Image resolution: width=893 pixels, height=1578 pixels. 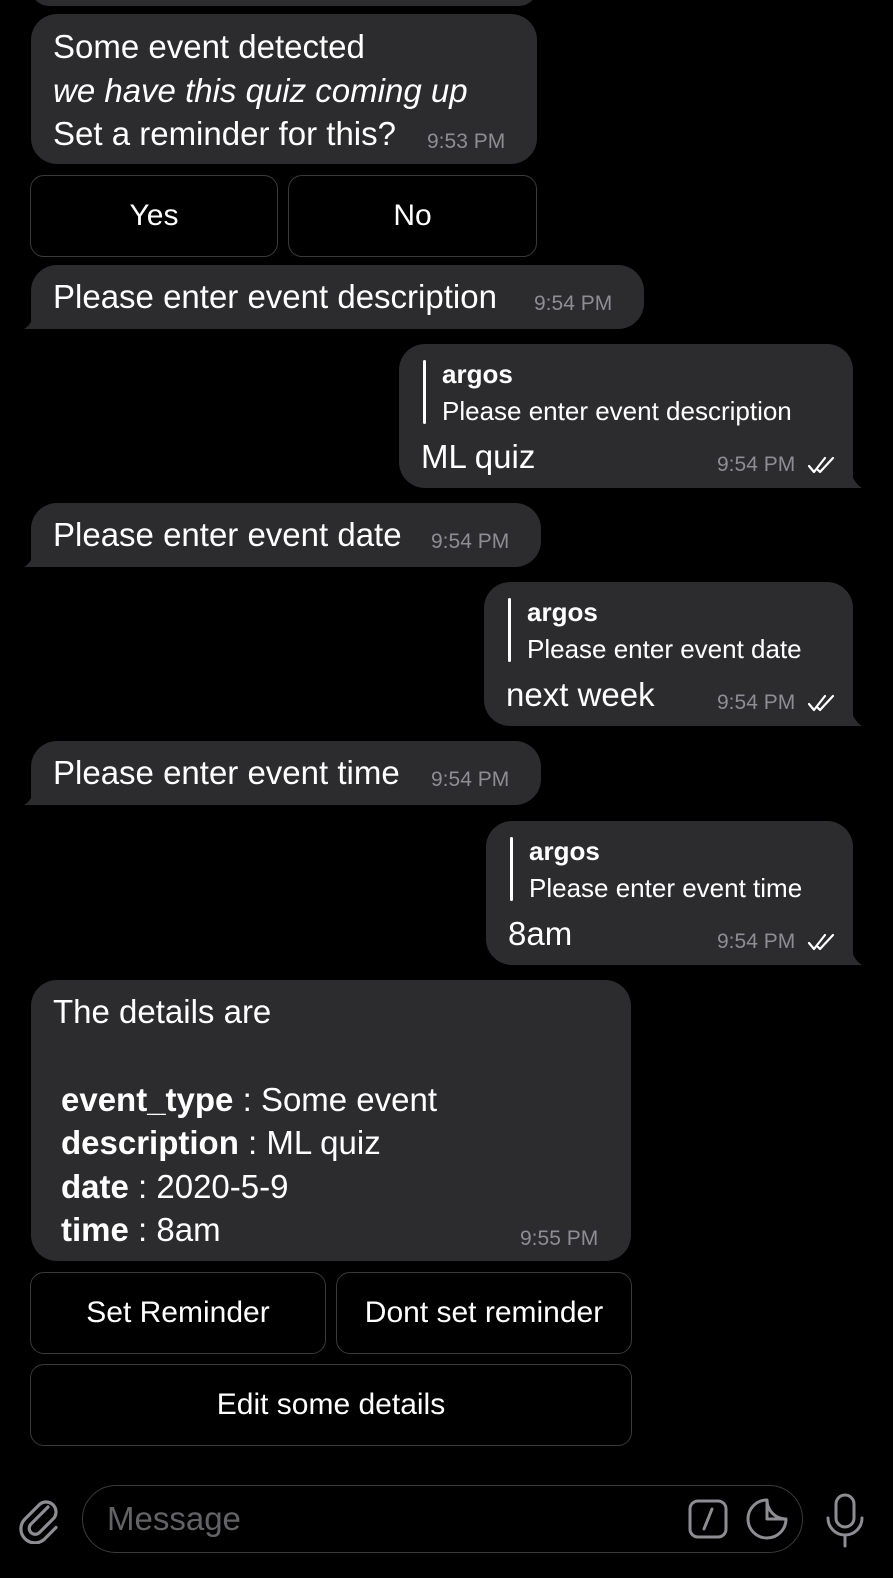 I want to click on incoming-message: Please enter event date 9:54 PM, so click(x=286, y=535).